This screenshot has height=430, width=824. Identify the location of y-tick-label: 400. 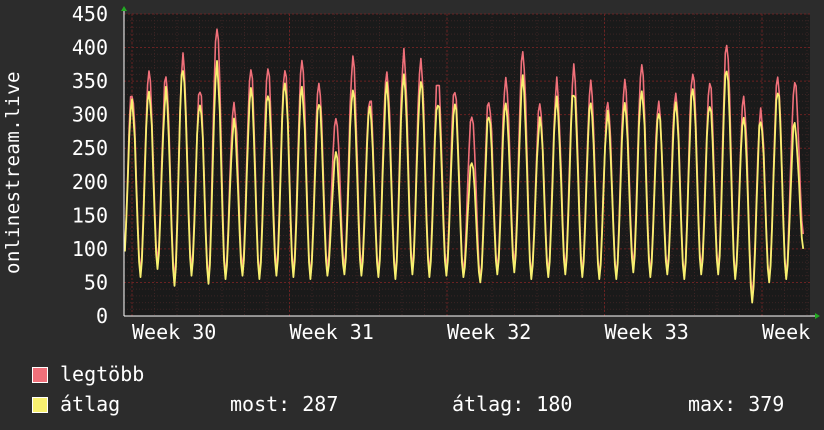
(90, 48).